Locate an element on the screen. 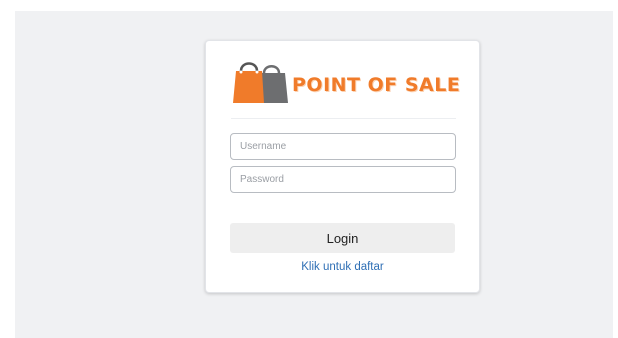 The height and width of the screenshot is (338, 618). register-link: Klik untuk daftar is located at coordinates (342, 267).